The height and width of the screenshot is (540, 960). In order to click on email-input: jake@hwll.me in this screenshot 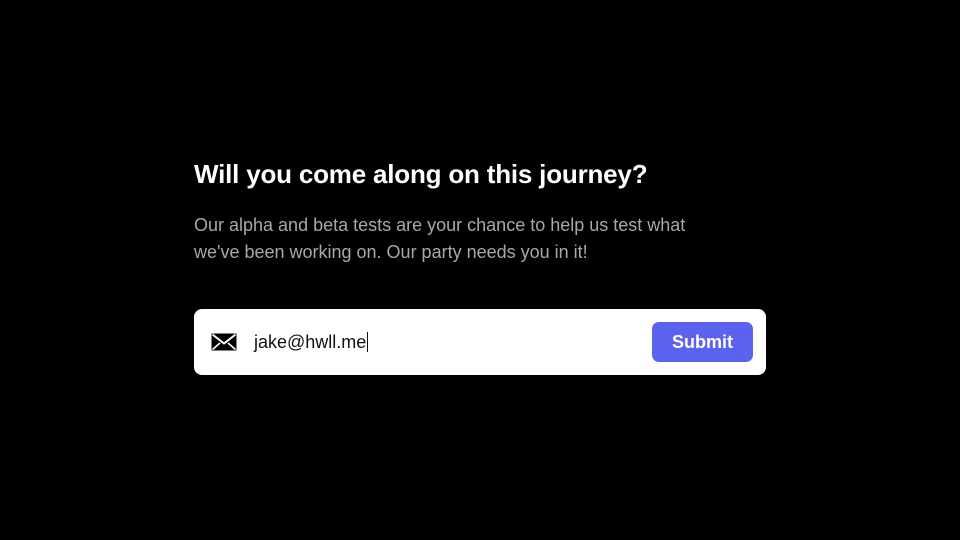, I will do `click(444, 342)`.